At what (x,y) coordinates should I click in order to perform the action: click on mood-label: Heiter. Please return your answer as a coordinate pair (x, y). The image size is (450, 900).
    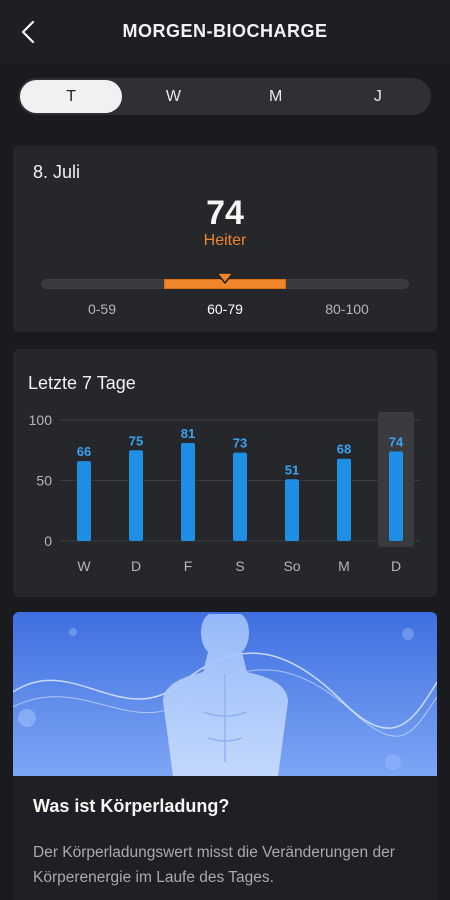
    Looking at the image, I should click on (225, 240).